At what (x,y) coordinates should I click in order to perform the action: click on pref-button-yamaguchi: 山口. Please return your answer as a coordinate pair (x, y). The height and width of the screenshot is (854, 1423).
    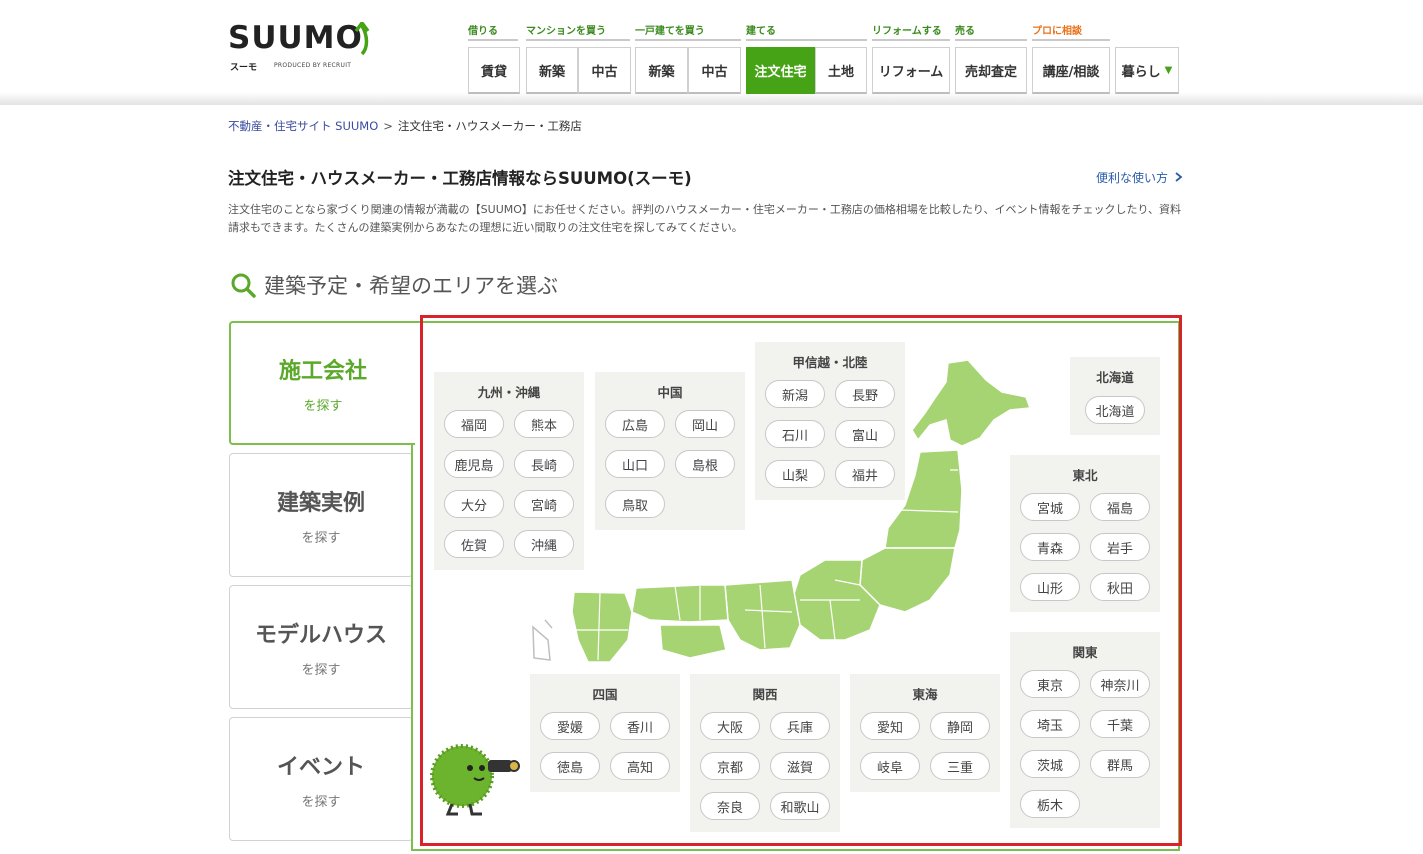
    Looking at the image, I should click on (635, 464).